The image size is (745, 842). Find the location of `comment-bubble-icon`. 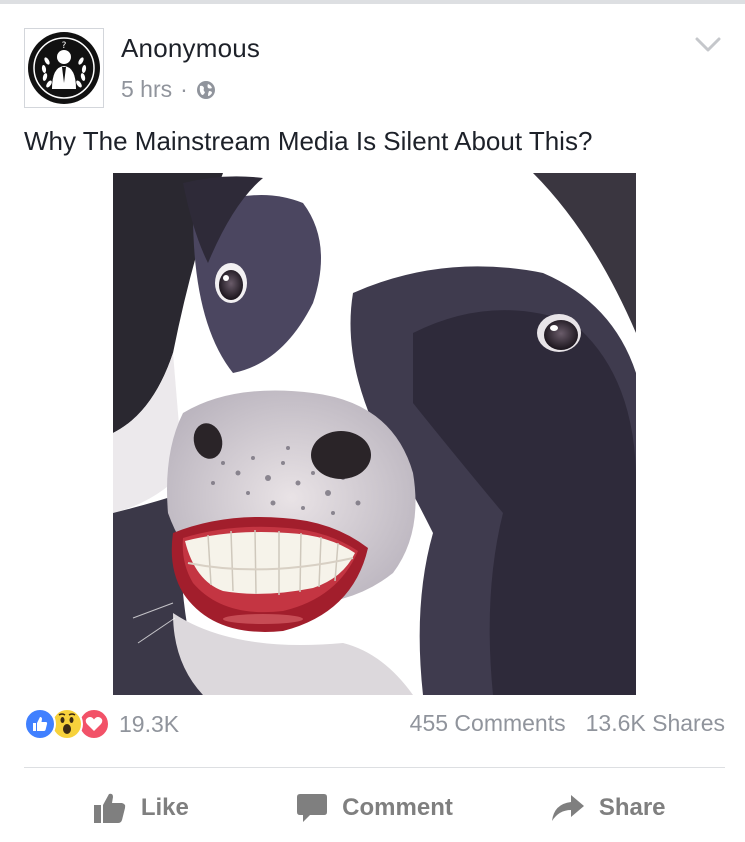

comment-bubble-icon is located at coordinates (312, 808).